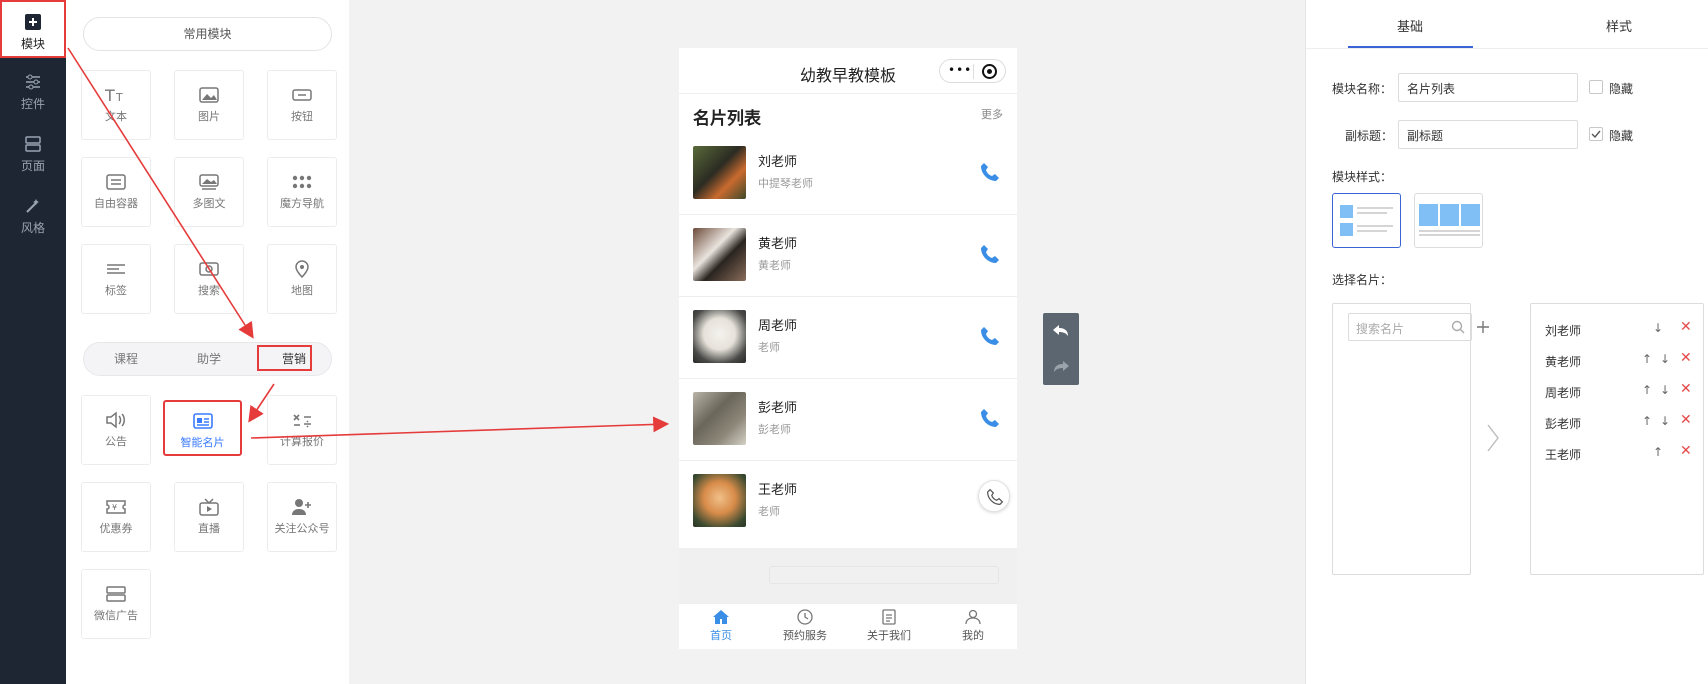  I want to click on module-button: 按钮, so click(302, 105).